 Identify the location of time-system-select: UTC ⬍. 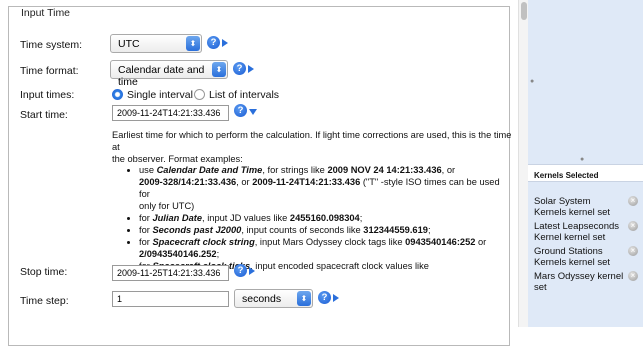
(156, 43).